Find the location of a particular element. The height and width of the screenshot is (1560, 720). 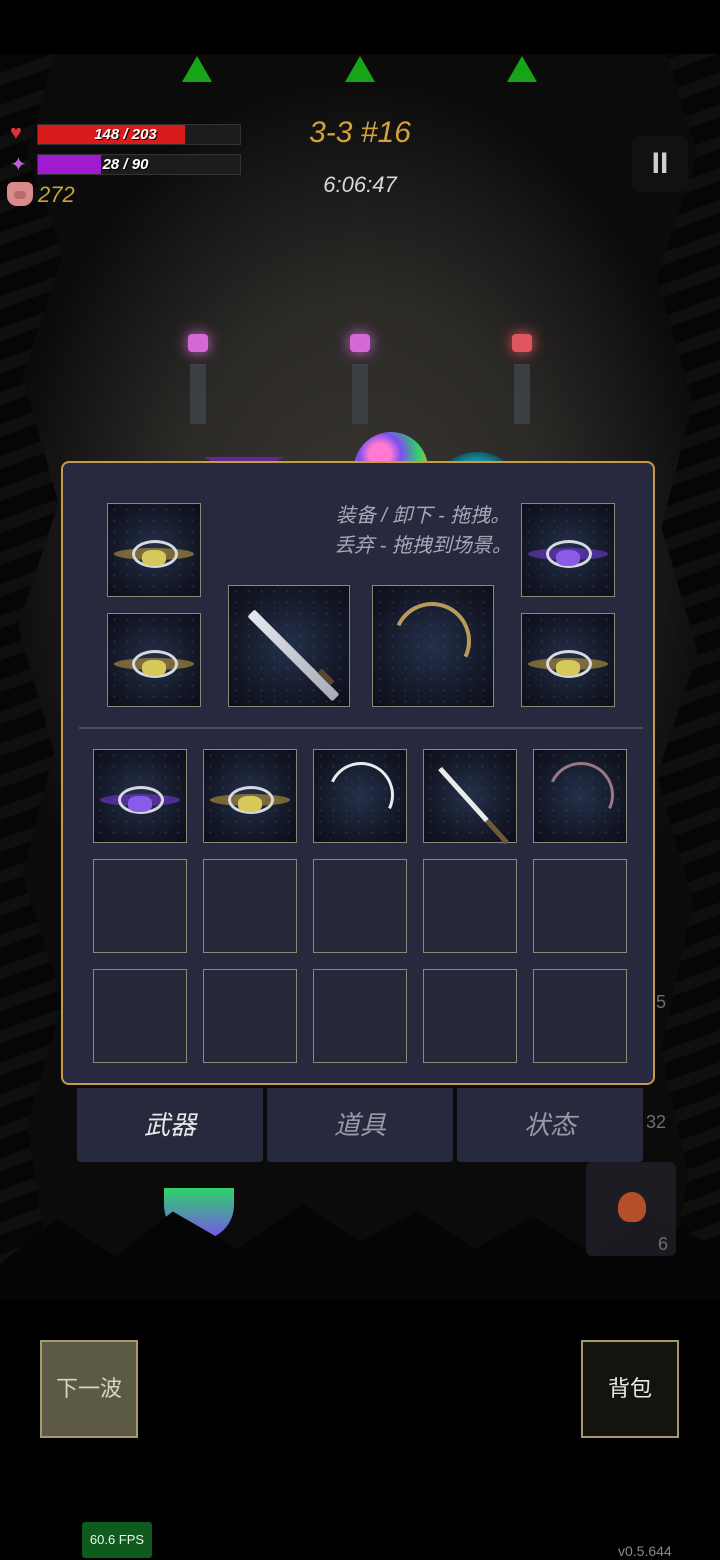

katana-icon is located at coordinates (473, 805).